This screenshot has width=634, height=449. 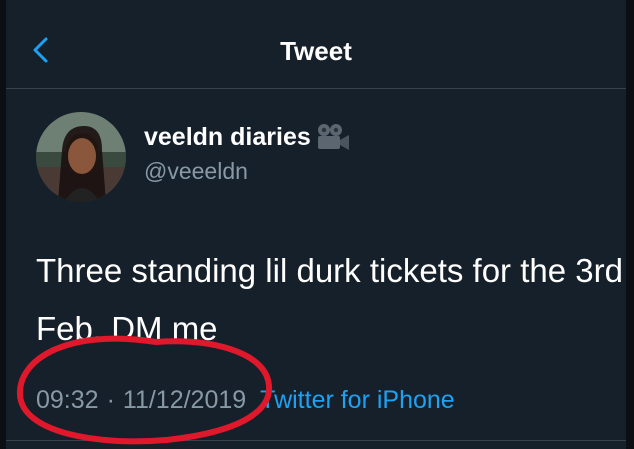 What do you see at coordinates (333, 137) in the screenshot?
I see `movie-camera-icon` at bounding box center [333, 137].